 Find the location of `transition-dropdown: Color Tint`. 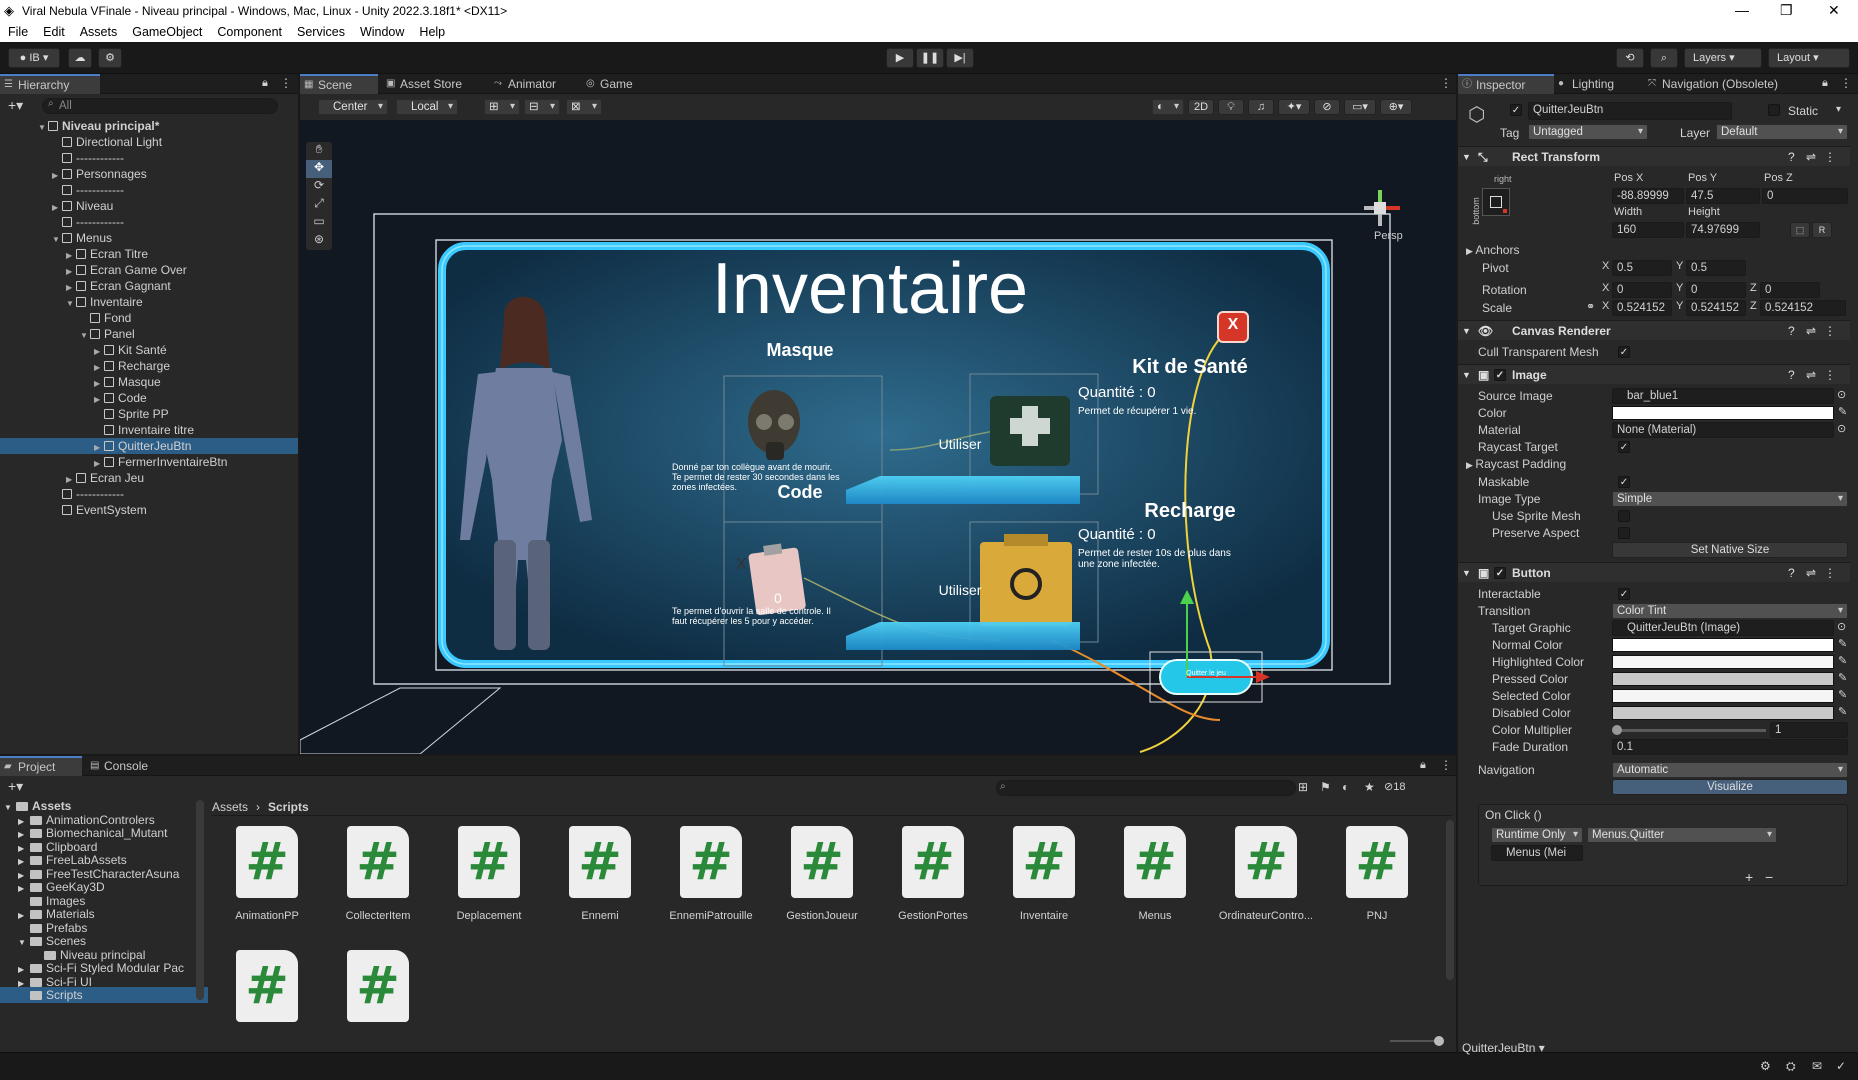

transition-dropdown: Color Tint is located at coordinates (1730, 611).